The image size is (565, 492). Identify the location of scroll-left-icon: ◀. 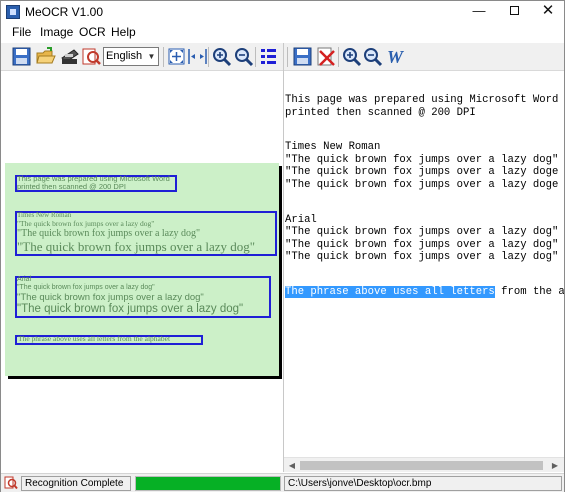
(292, 465).